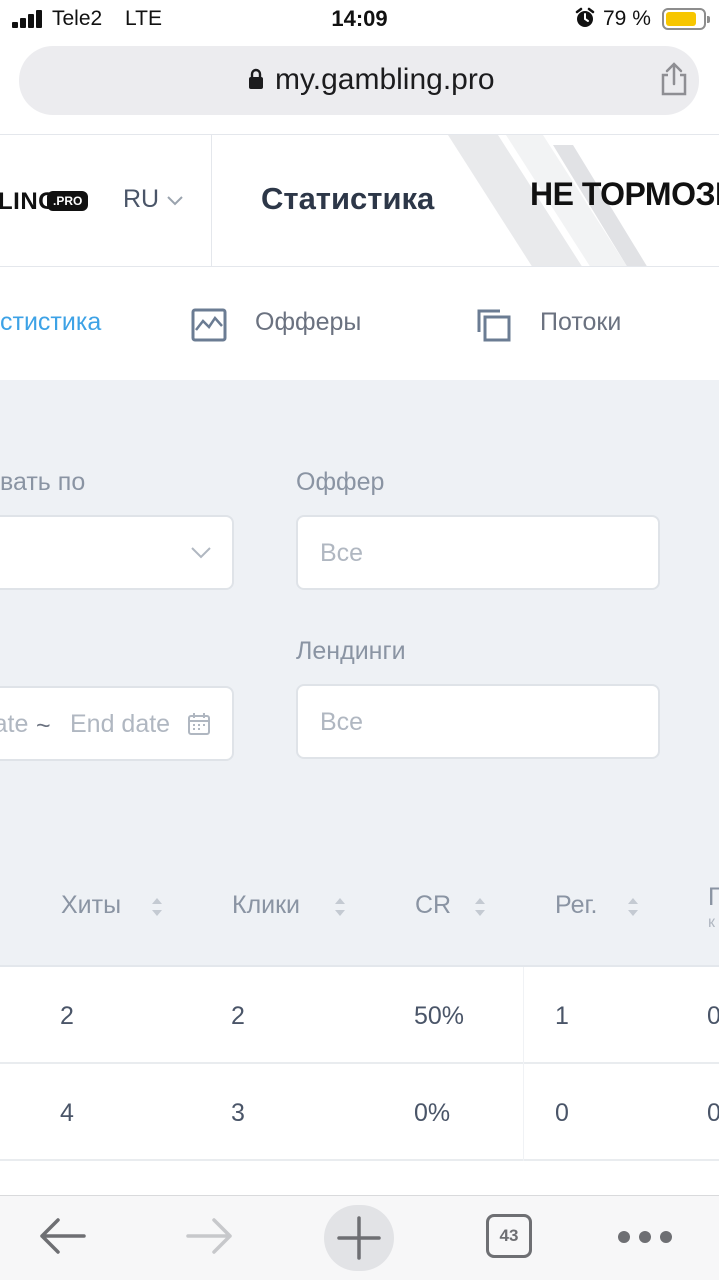 The height and width of the screenshot is (1280, 719). Describe the element at coordinates (576, 905) in the screenshot. I see `column-header-registrations: Рег.` at that location.